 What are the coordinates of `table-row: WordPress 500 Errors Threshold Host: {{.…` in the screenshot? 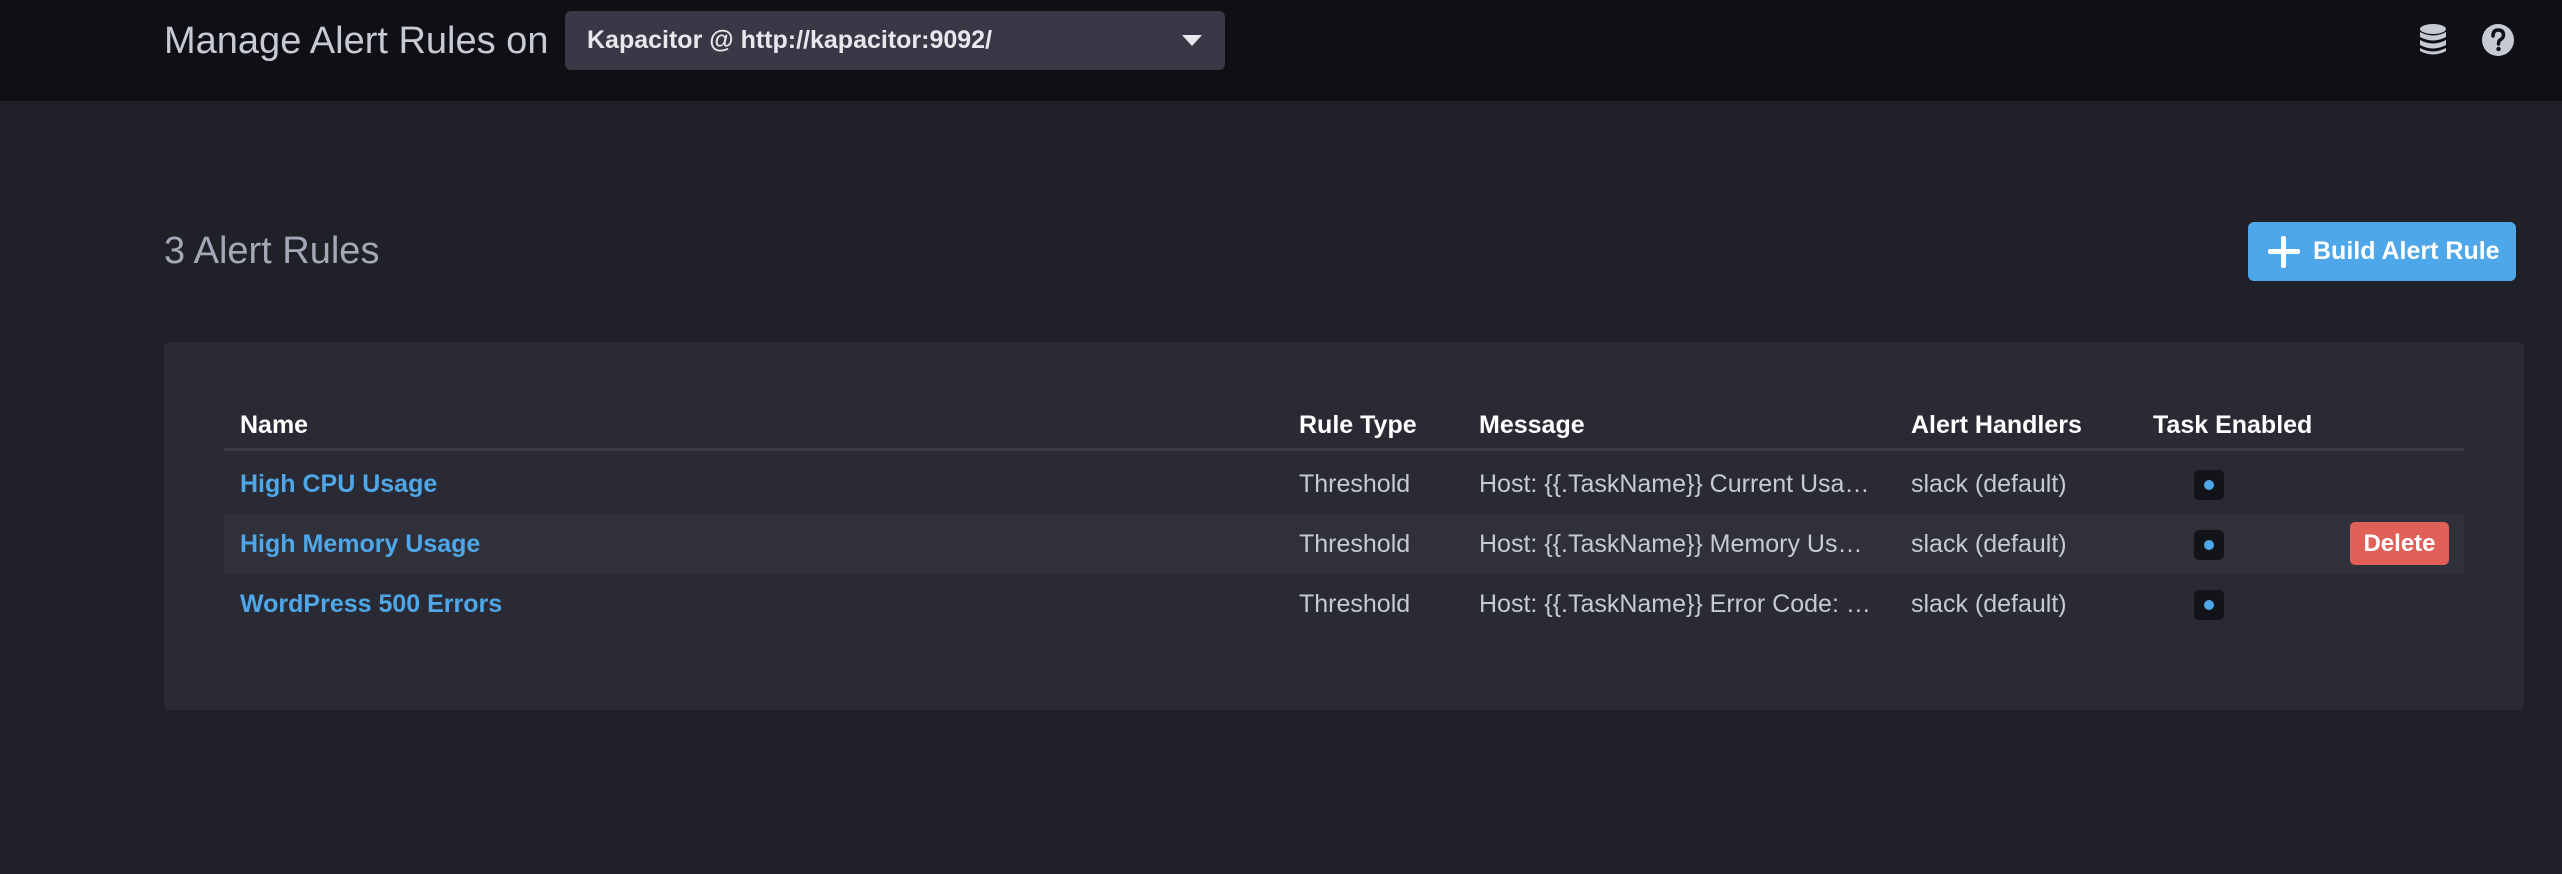 It's located at (1344, 604).